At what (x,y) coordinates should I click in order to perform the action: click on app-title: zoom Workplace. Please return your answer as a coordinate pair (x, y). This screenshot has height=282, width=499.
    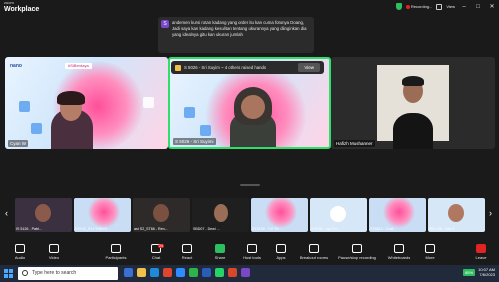
    Looking at the image, I should click on (22, 7).